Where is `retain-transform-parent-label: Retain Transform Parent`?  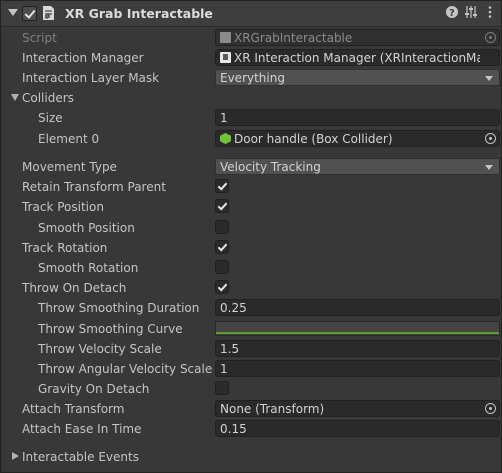 retain-transform-parent-label: Retain Transform Parent is located at coordinates (94, 187).